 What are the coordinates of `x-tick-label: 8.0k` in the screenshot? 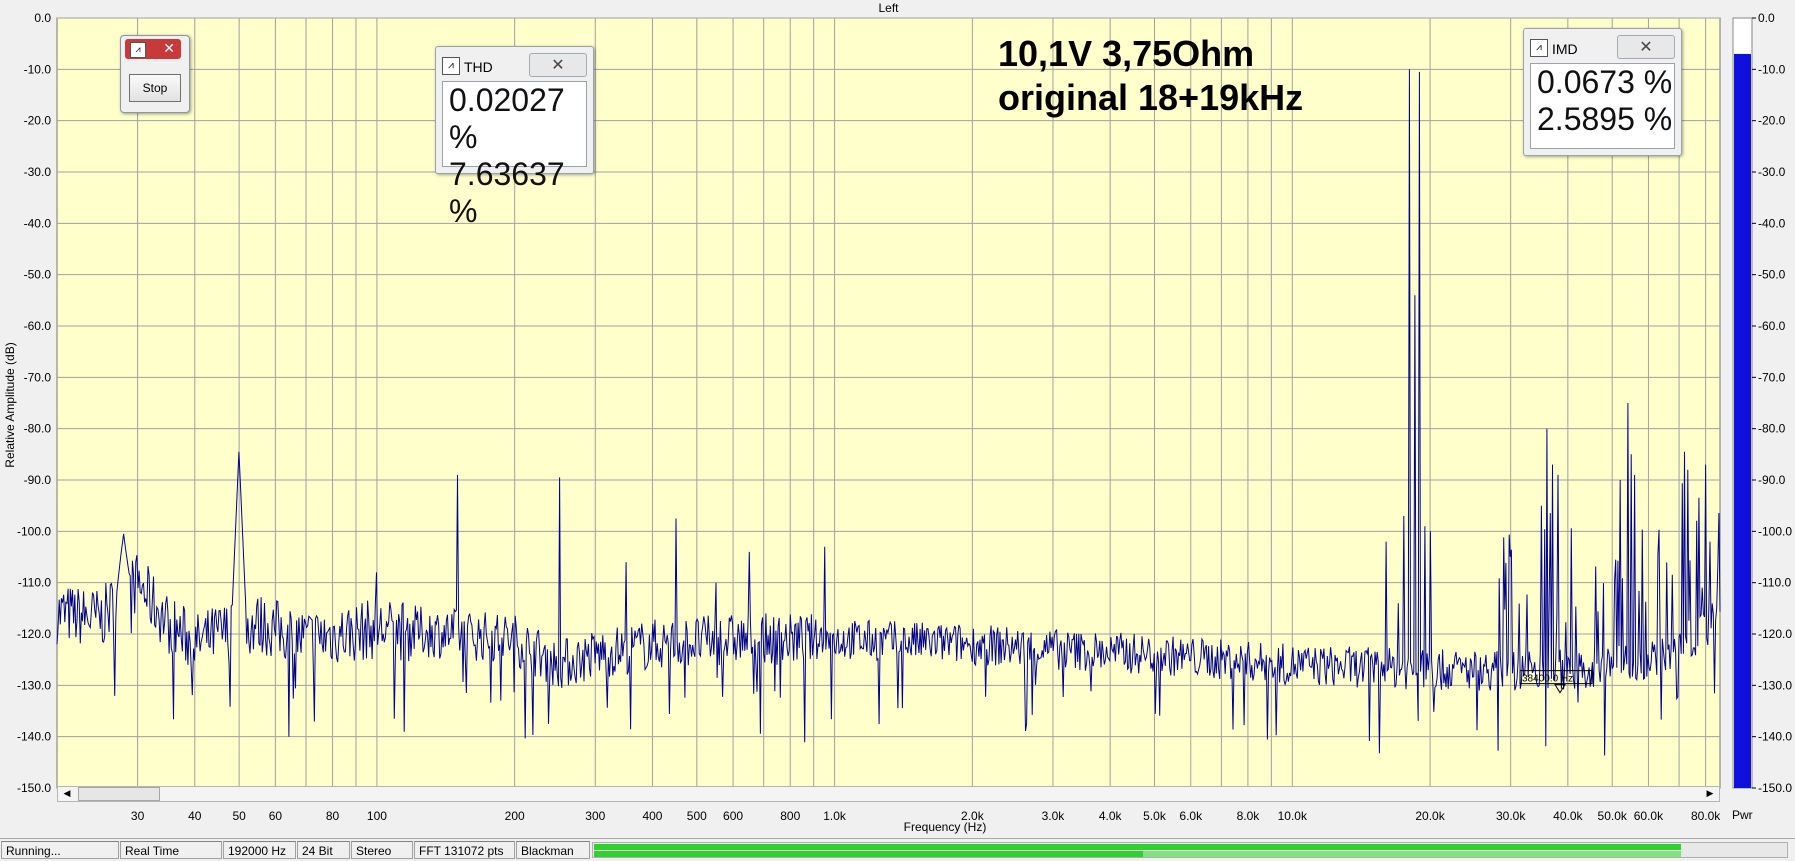 It's located at (1249, 816).